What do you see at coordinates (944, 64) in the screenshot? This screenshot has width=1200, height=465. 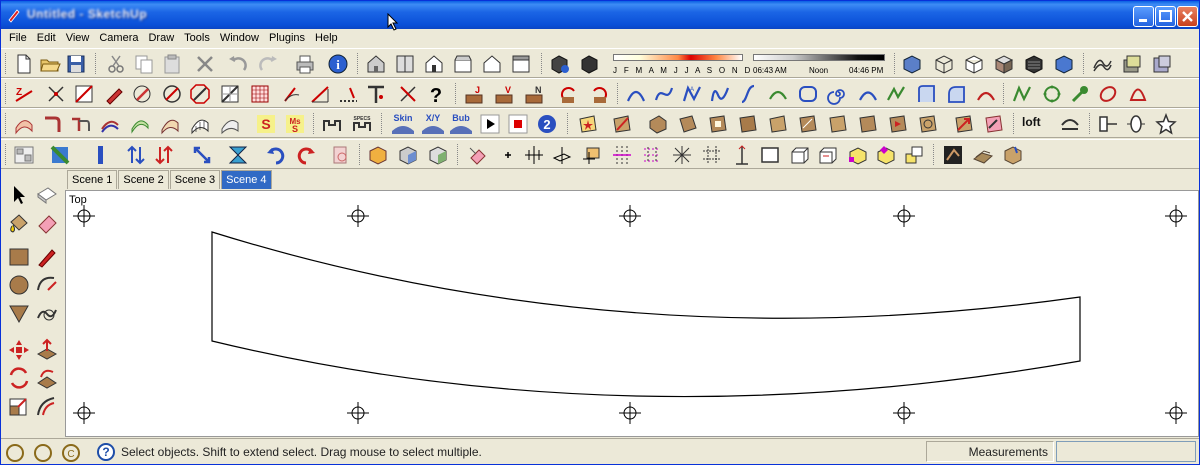 I see `wireframe-button` at bounding box center [944, 64].